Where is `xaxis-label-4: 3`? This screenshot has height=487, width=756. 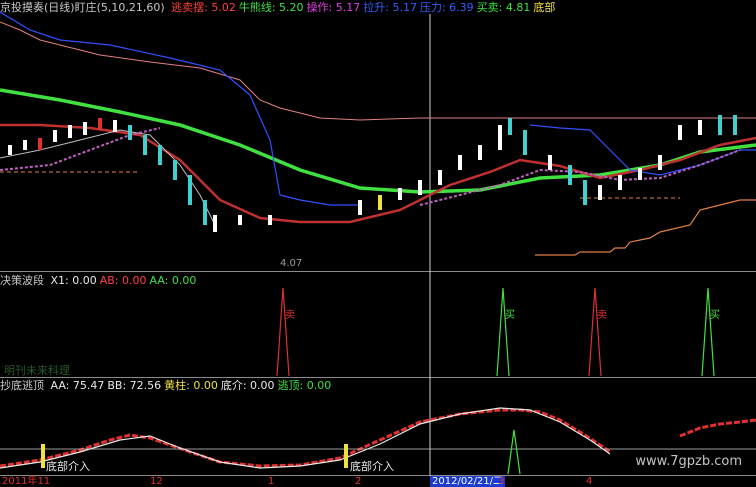 xaxis-label-4: 3 is located at coordinates (501, 481).